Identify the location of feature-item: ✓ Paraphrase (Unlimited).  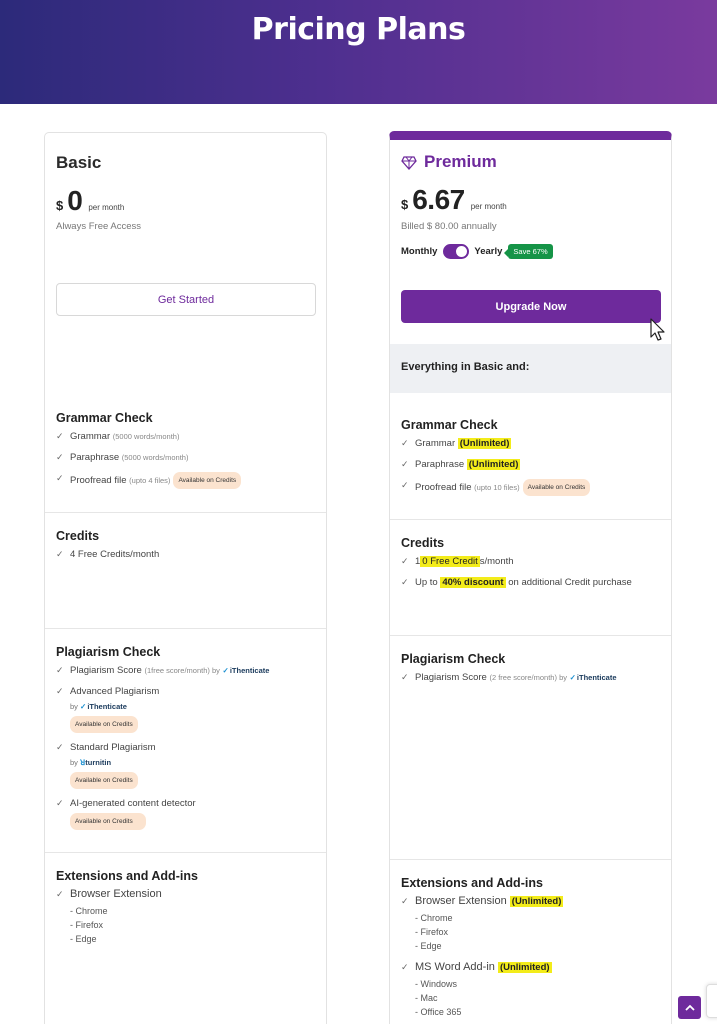
(461, 464).